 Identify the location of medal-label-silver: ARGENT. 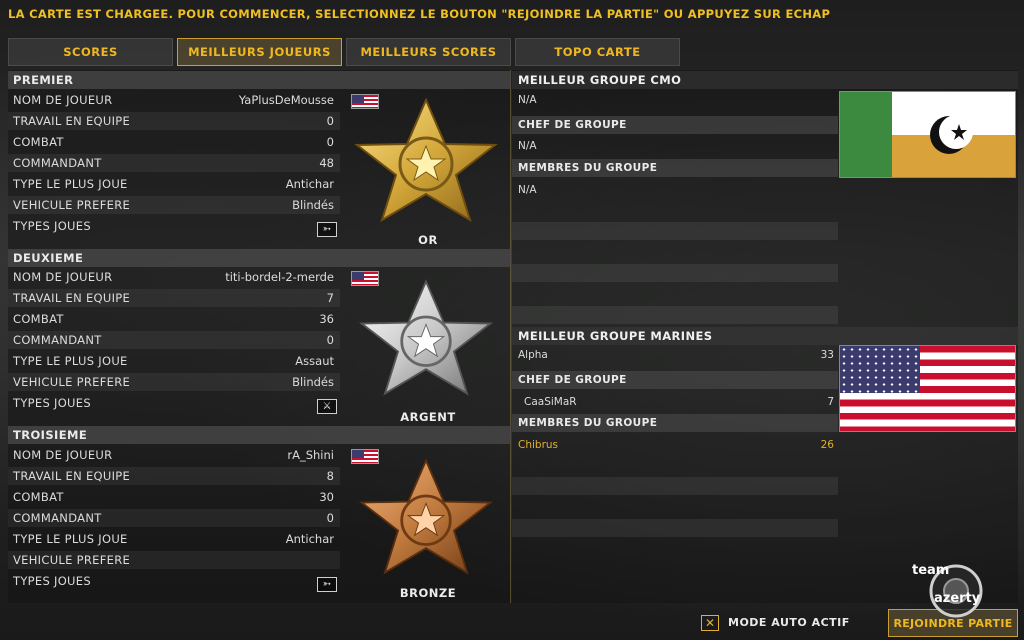
(428, 417).